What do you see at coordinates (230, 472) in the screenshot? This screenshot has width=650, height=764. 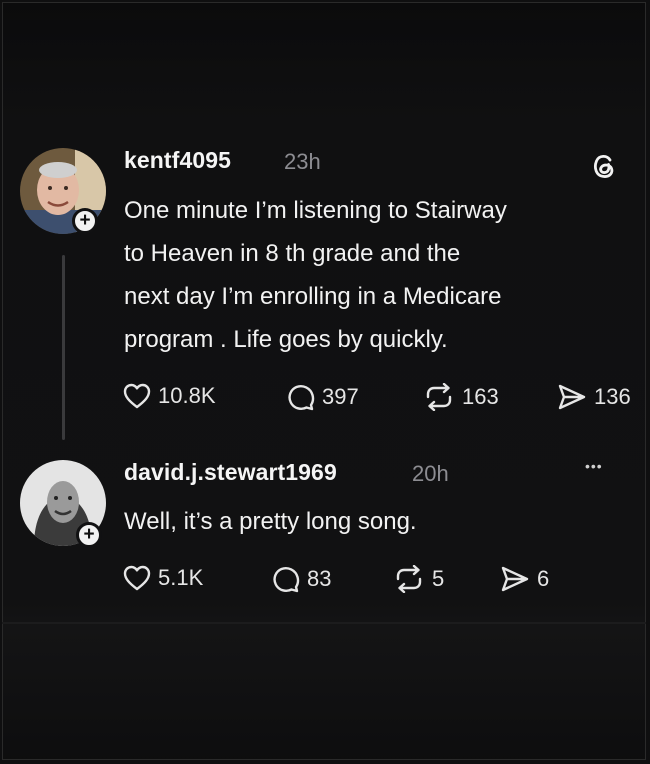 I see `post-username: david.j.stewart1969` at bounding box center [230, 472].